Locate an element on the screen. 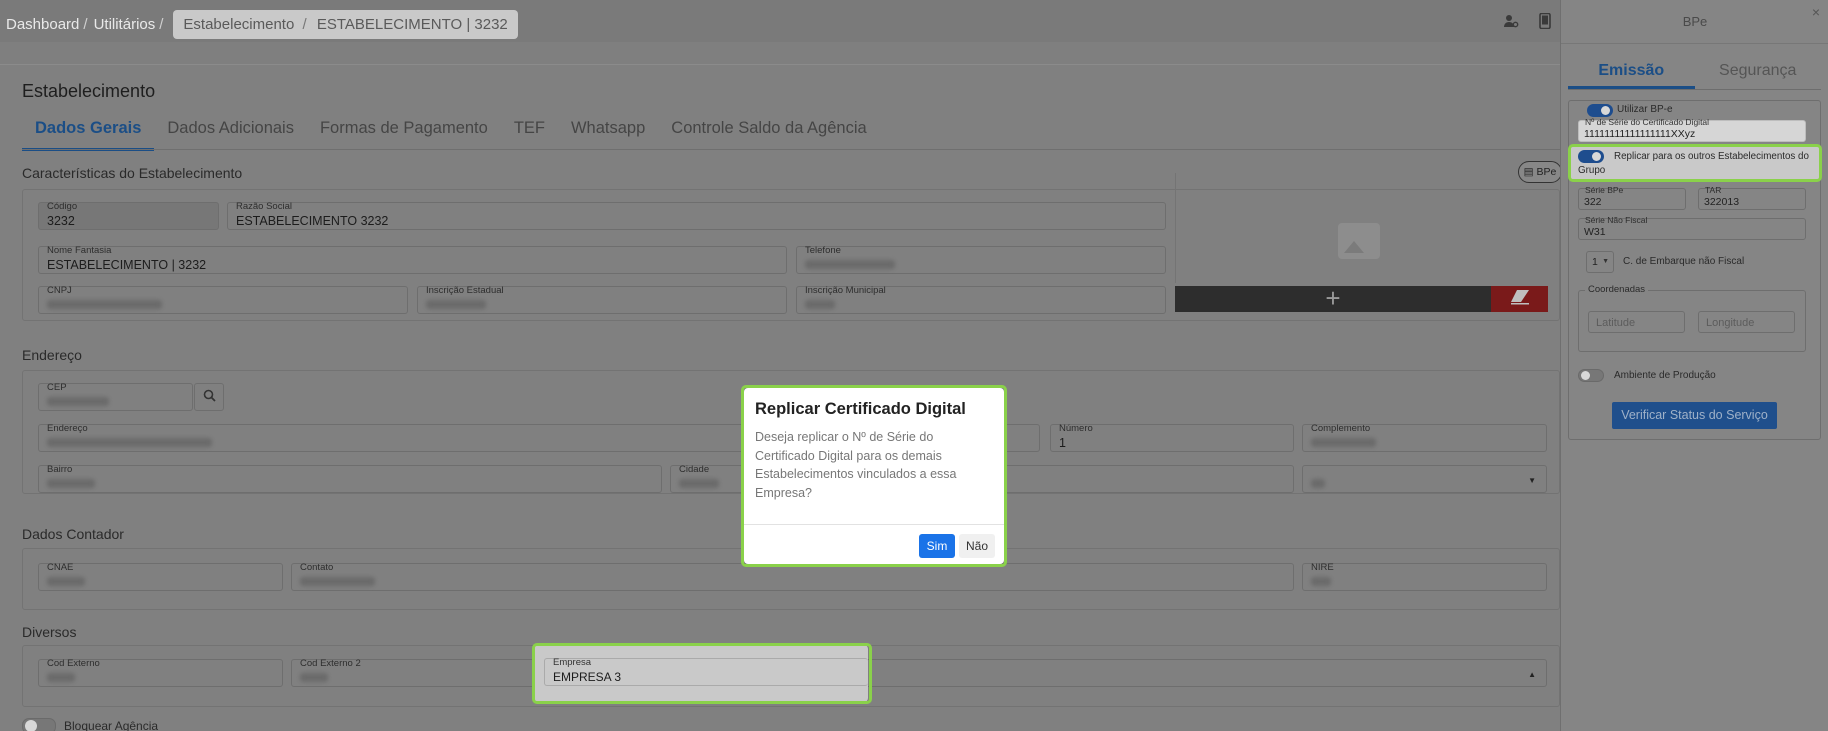 The width and height of the screenshot is (1828, 731). serie-bpe-field: Série BPe 322 is located at coordinates (1632, 197).